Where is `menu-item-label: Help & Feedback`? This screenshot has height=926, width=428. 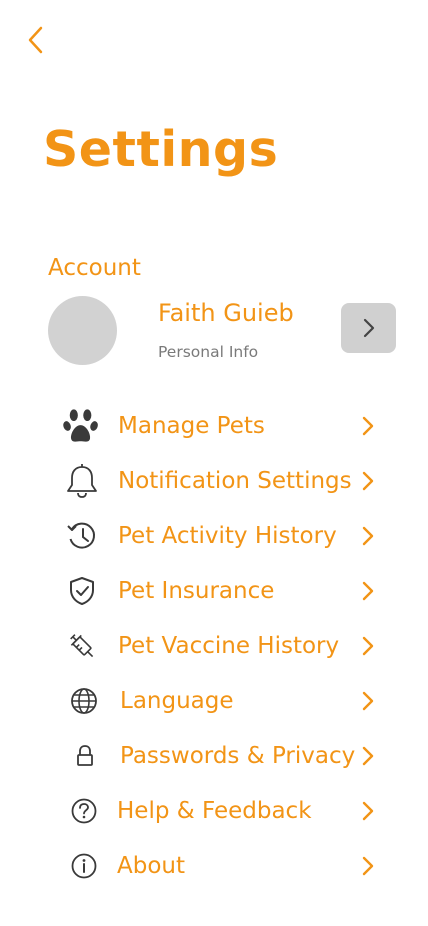 menu-item-label: Help & Feedback is located at coordinates (214, 811).